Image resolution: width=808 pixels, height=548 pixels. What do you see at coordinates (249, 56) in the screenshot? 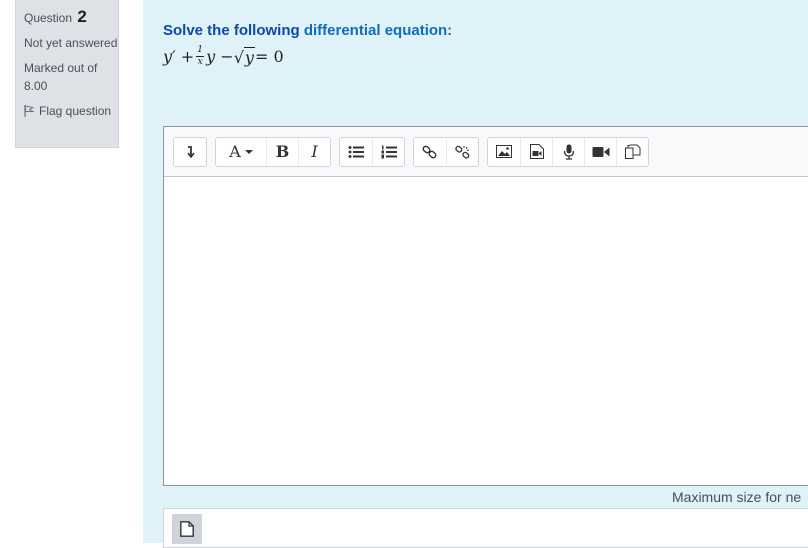
I see `sqrt-radicand: y` at bounding box center [249, 56].